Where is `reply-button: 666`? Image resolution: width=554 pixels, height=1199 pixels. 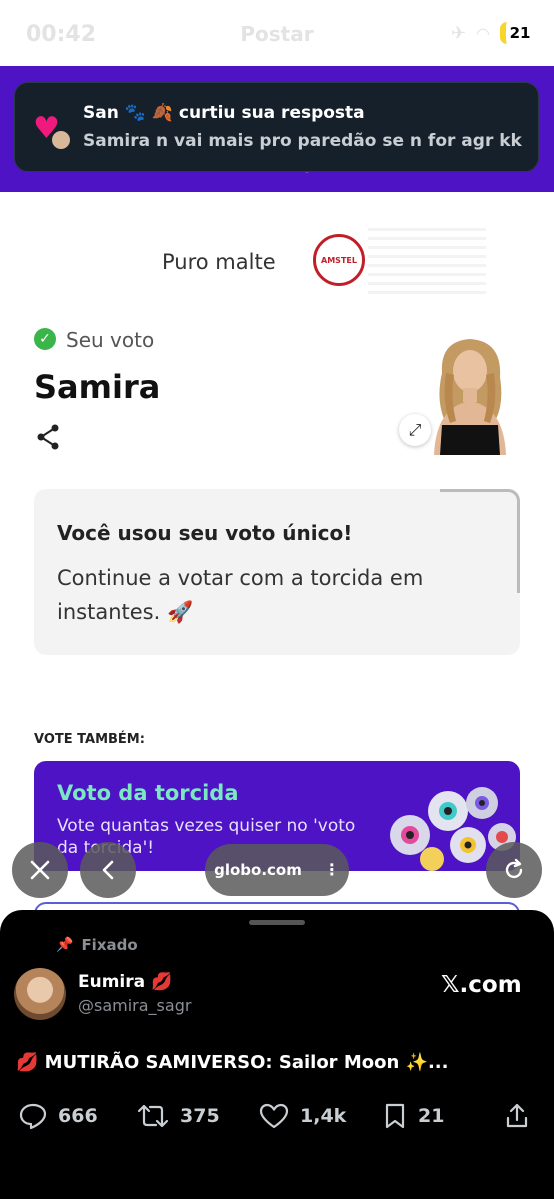 reply-button: 666 is located at coordinates (58, 1116).